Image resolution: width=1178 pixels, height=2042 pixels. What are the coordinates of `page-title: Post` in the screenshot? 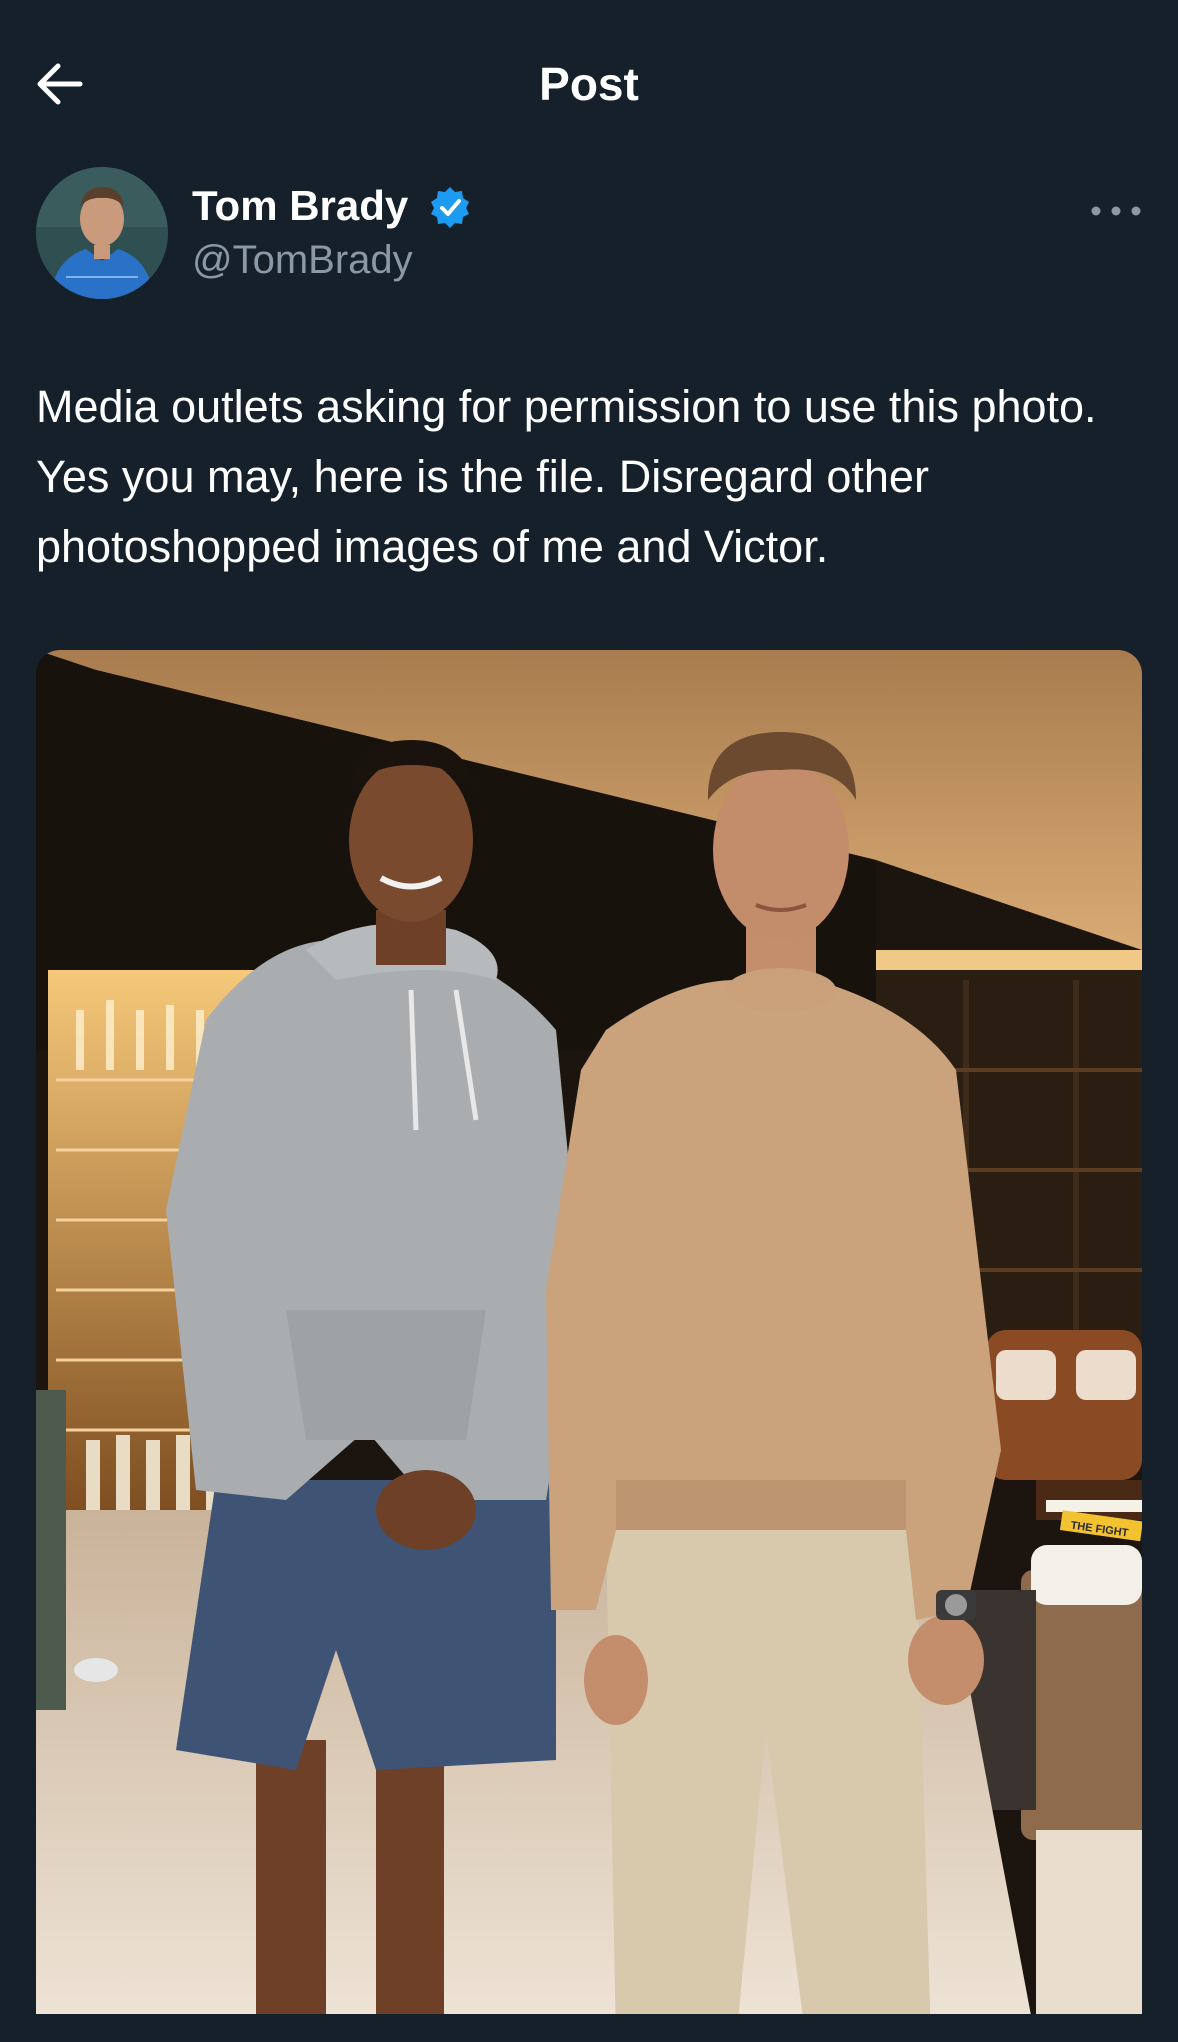 It's located at (589, 84).